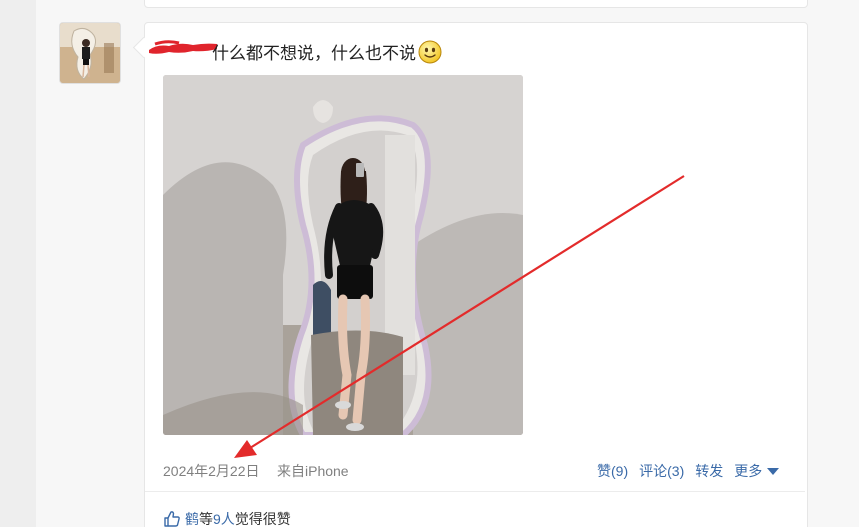 The width and height of the screenshot is (859, 527). Describe the element at coordinates (313, 471) in the screenshot. I see `post-source: 来自iPhone` at that location.